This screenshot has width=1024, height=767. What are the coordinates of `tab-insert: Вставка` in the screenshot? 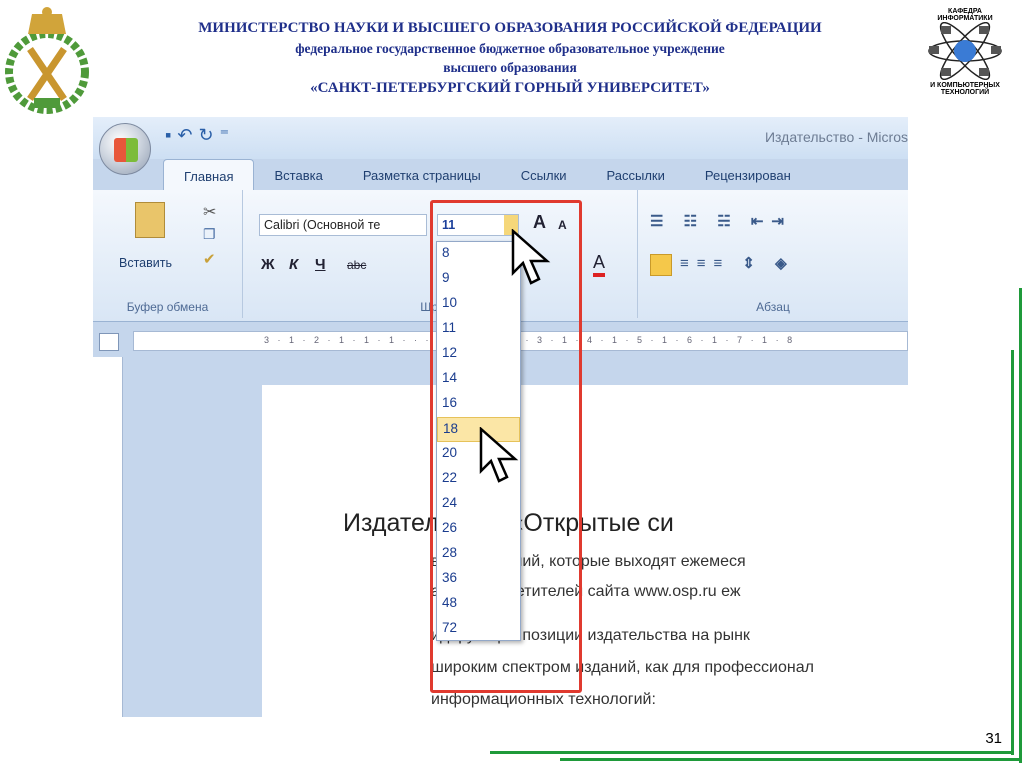 It's located at (298, 175).